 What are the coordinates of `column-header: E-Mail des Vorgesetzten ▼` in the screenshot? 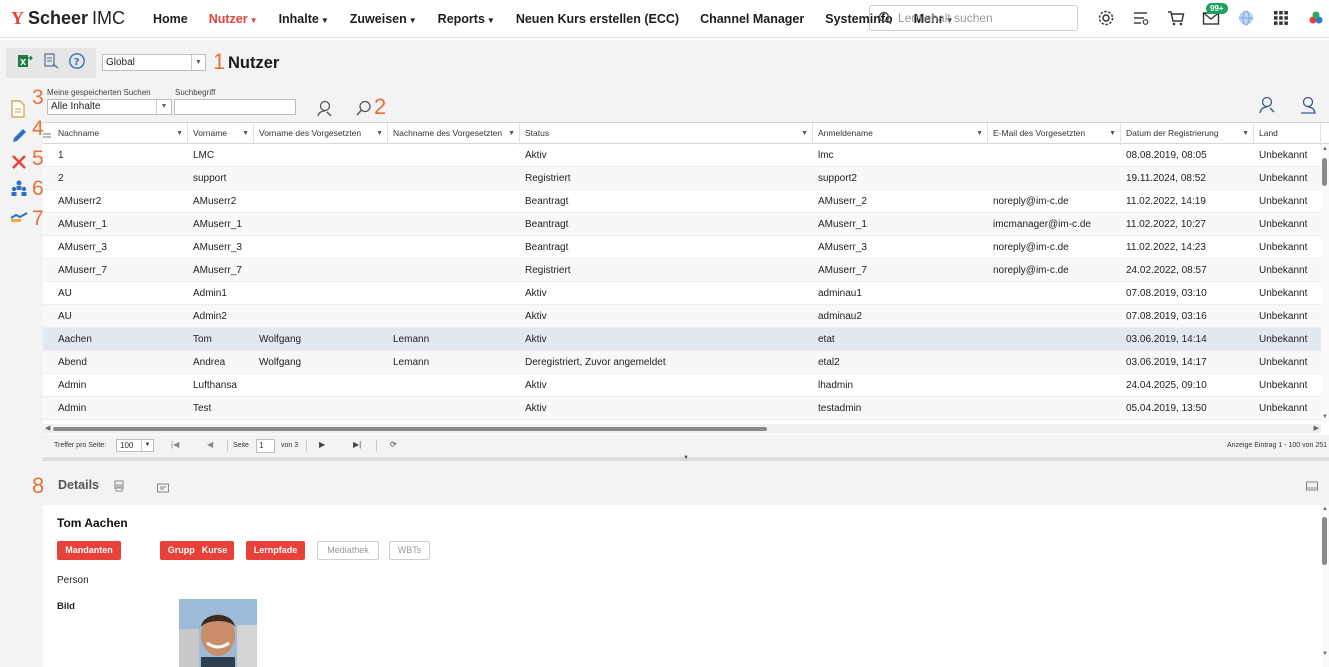 It's located at (1054, 134).